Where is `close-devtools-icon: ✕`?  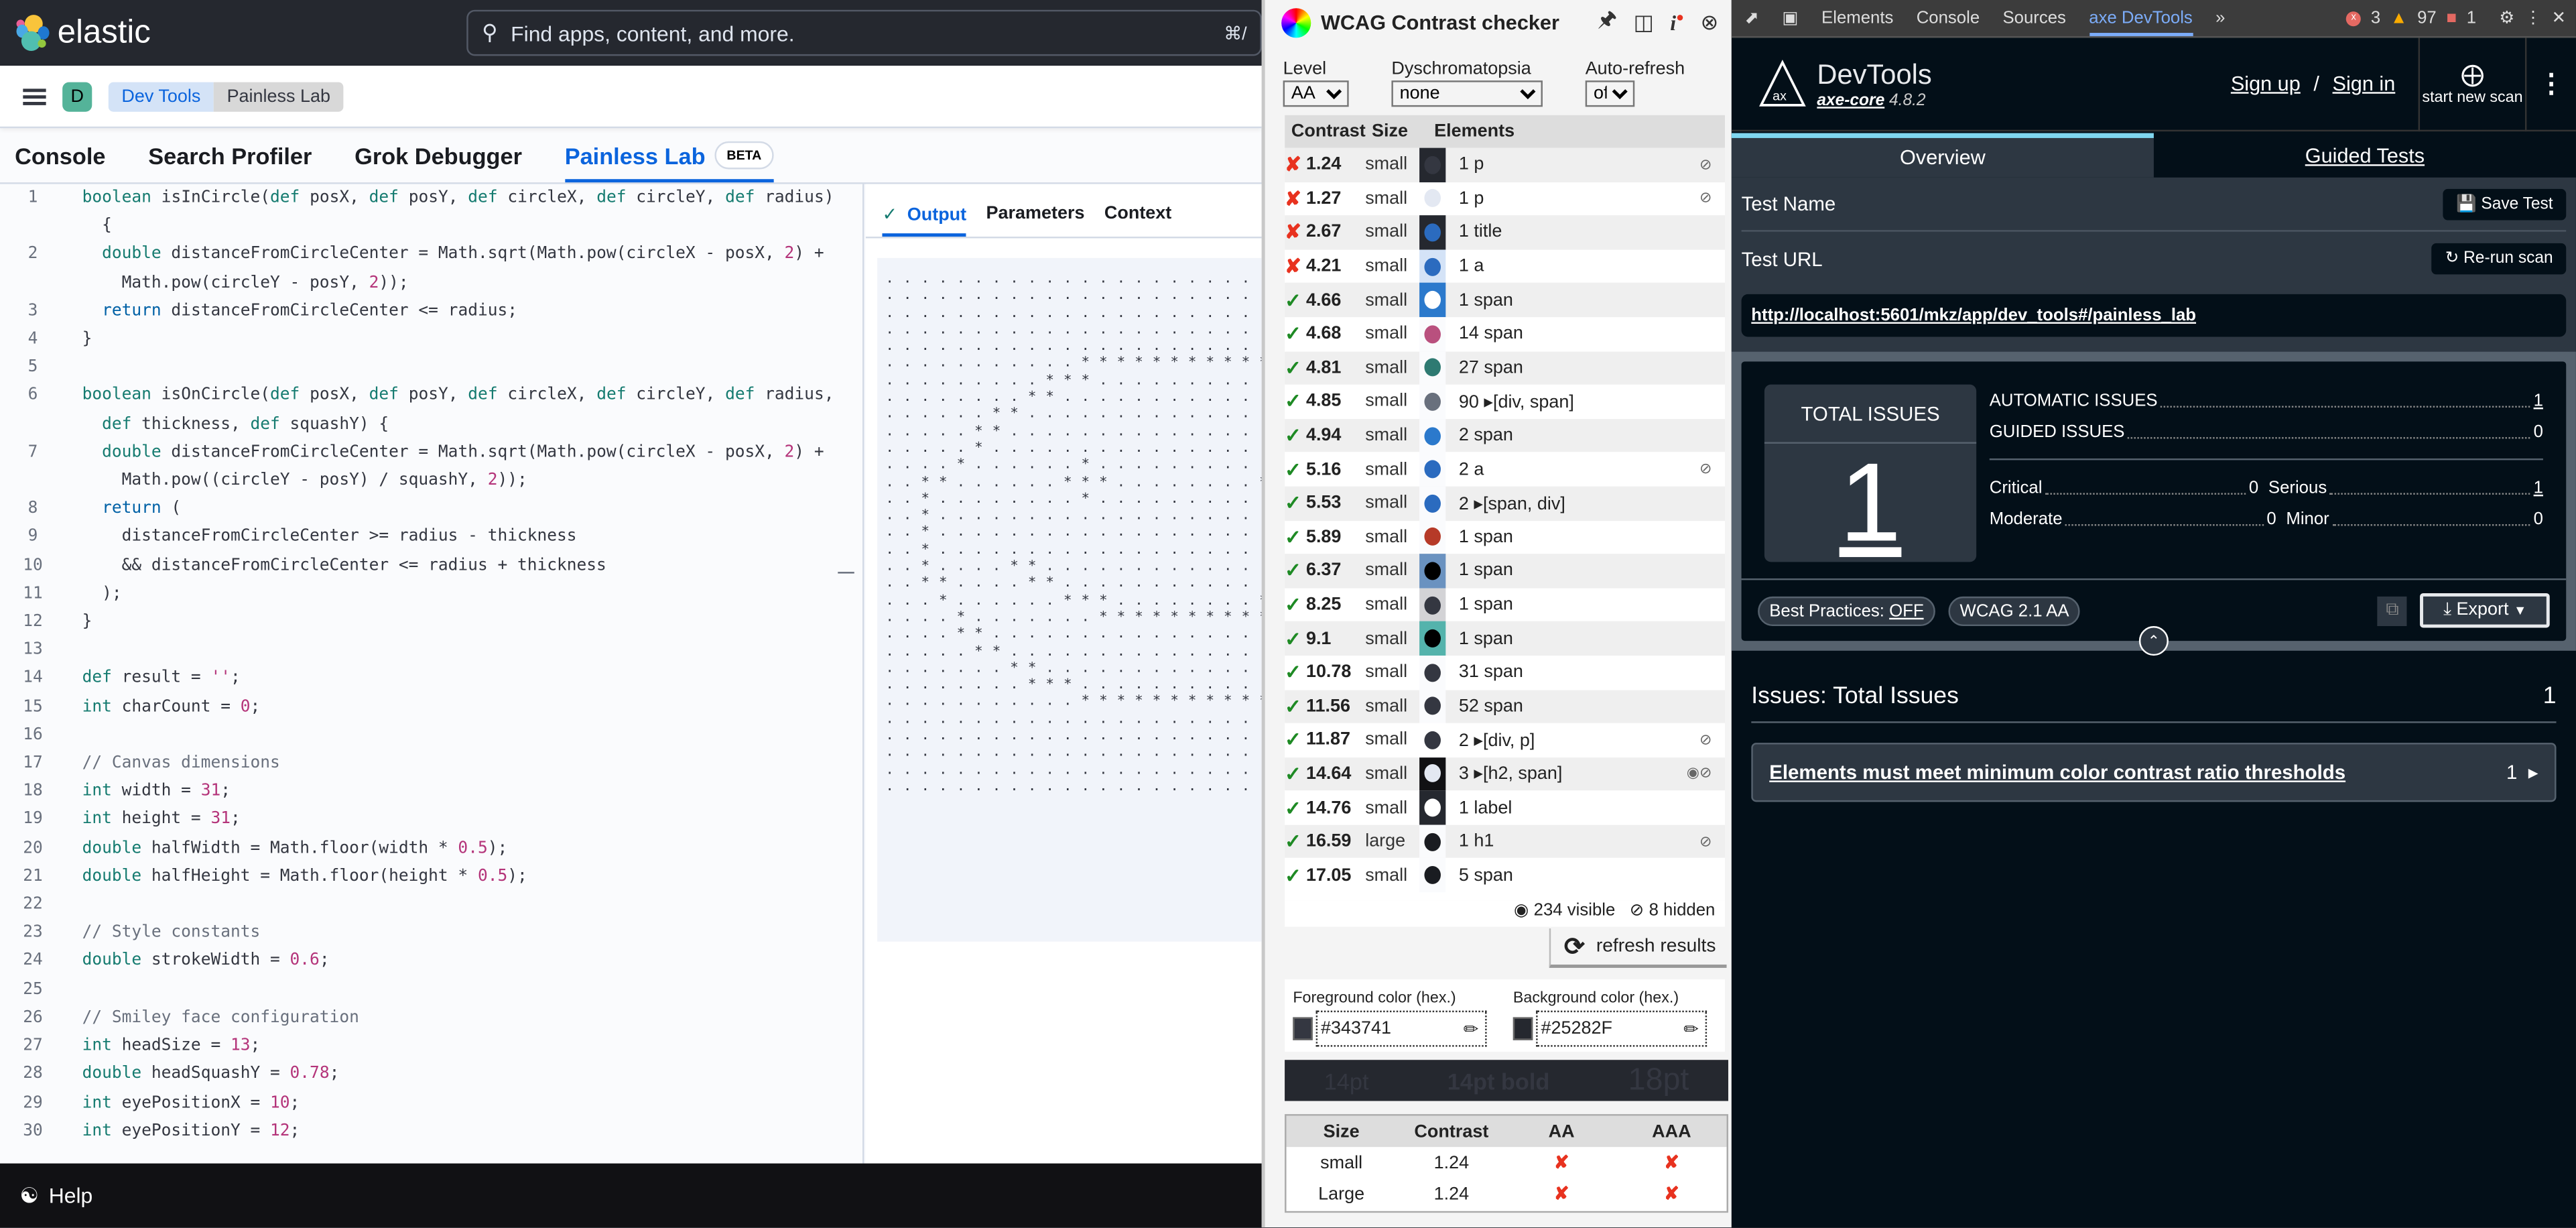 close-devtools-icon: ✕ is located at coordinates (2559, 17).